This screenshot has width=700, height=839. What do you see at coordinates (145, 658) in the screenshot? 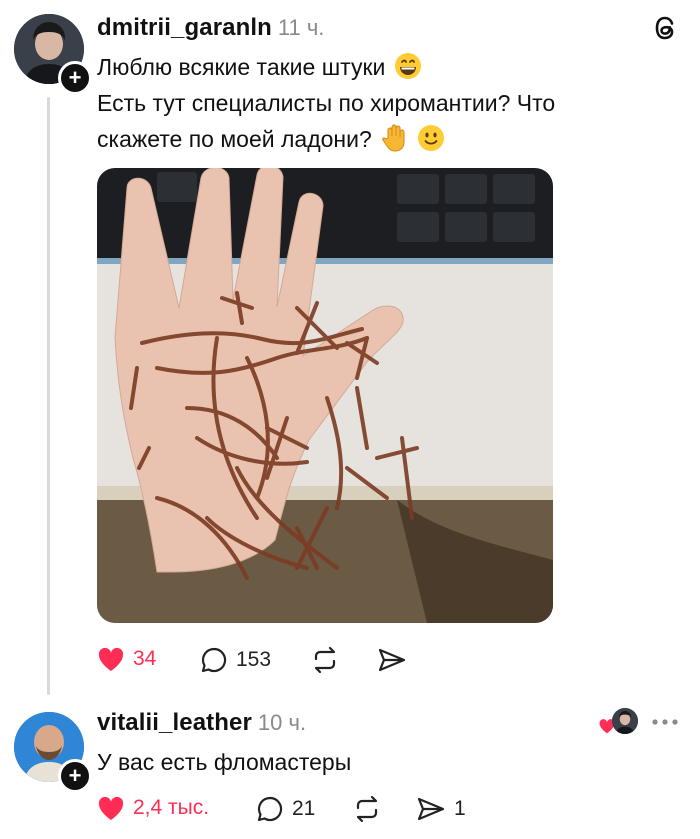
I see `post-like-count: 34` at bounding box center [145, 658].